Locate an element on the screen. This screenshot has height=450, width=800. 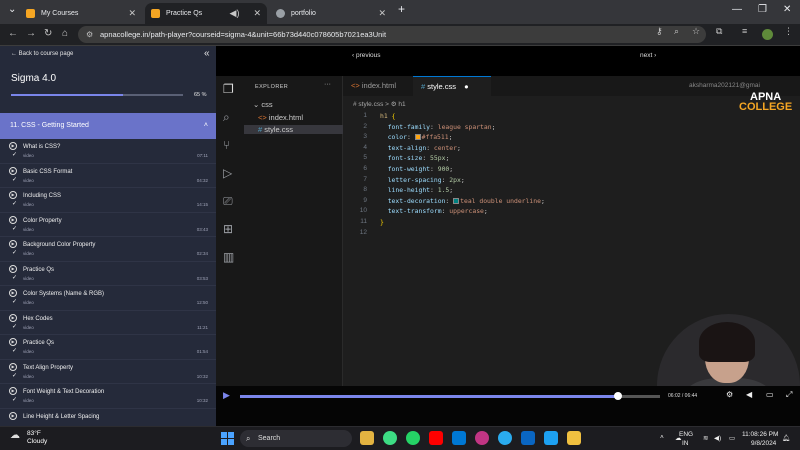
search-icon: ⌕ is located at coordinates (226, 117).